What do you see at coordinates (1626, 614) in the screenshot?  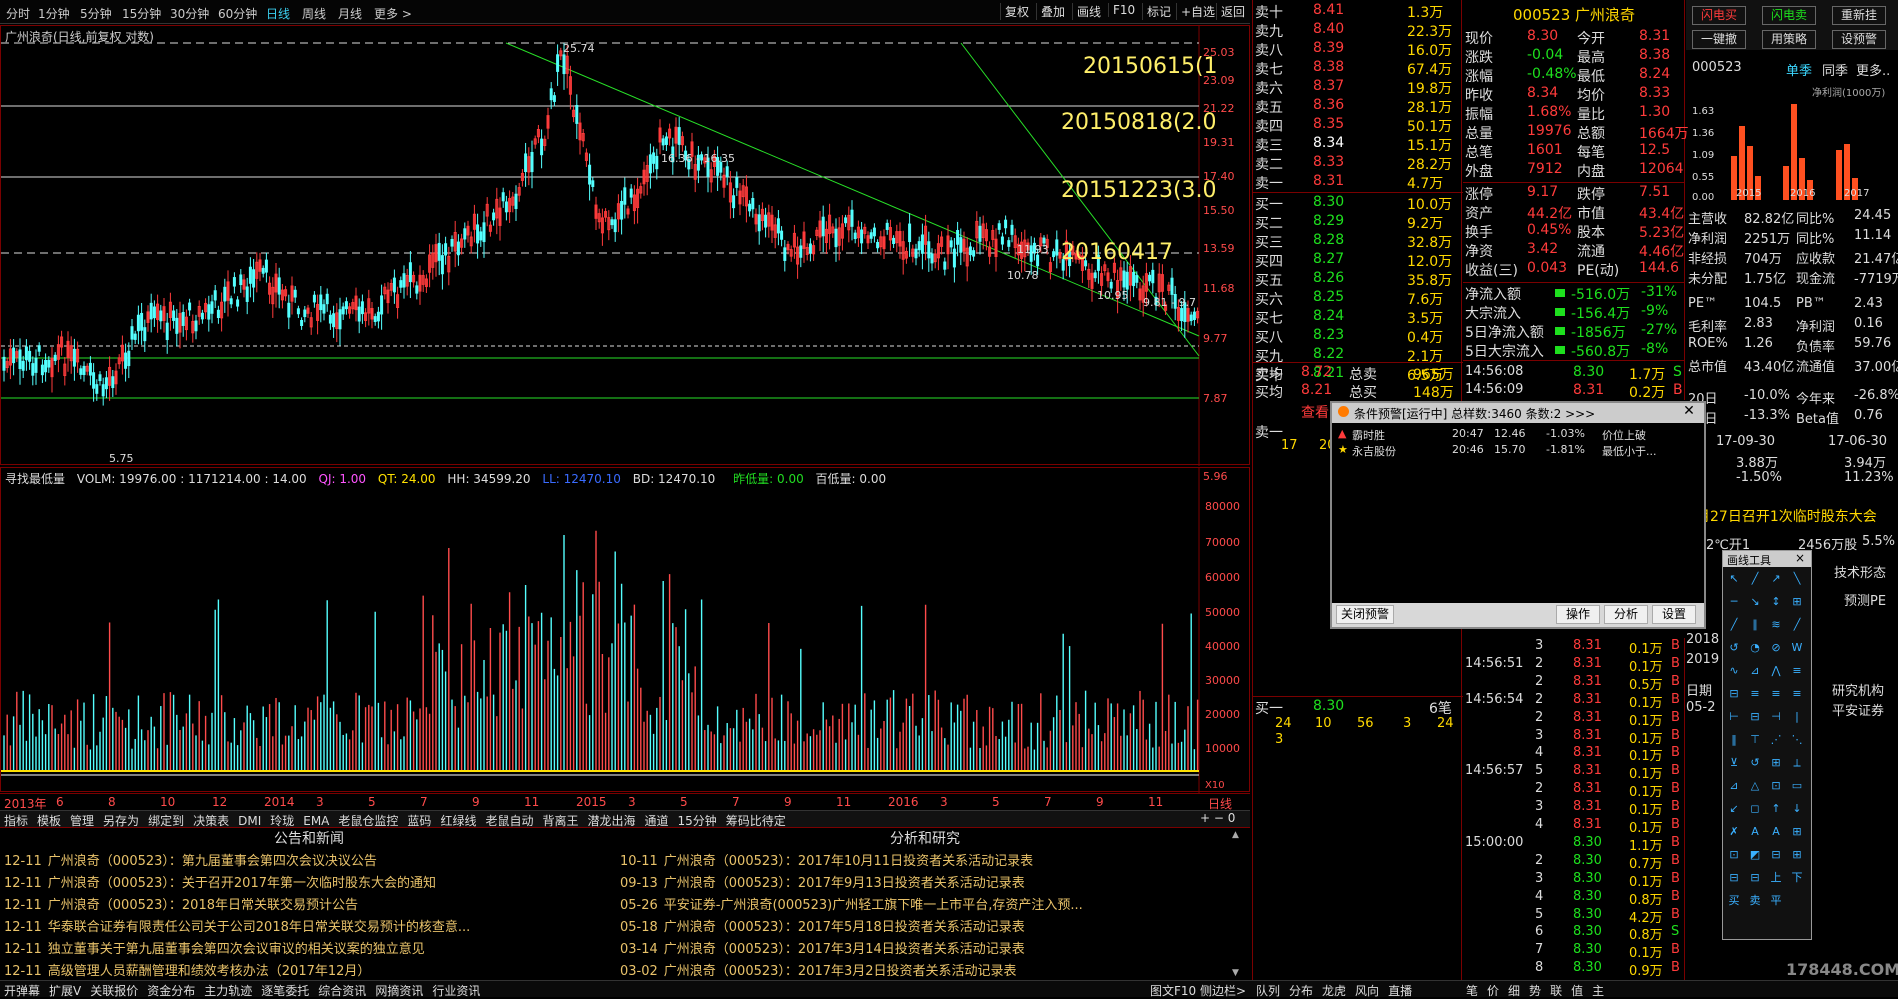 I see `analyze-button: 分析` at bounding box center [1626, 614].